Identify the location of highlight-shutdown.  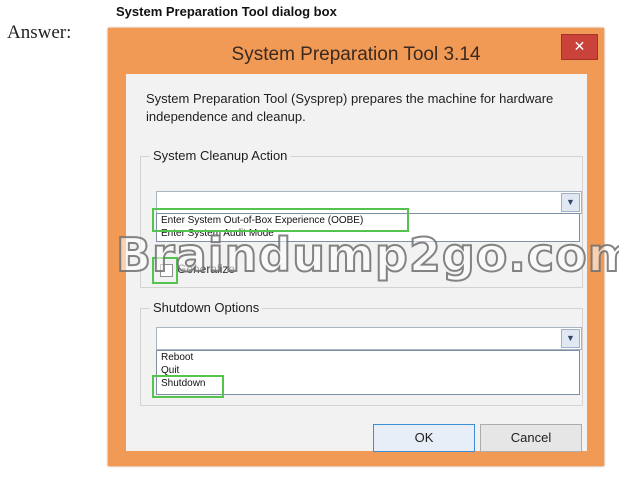
(188, 386).